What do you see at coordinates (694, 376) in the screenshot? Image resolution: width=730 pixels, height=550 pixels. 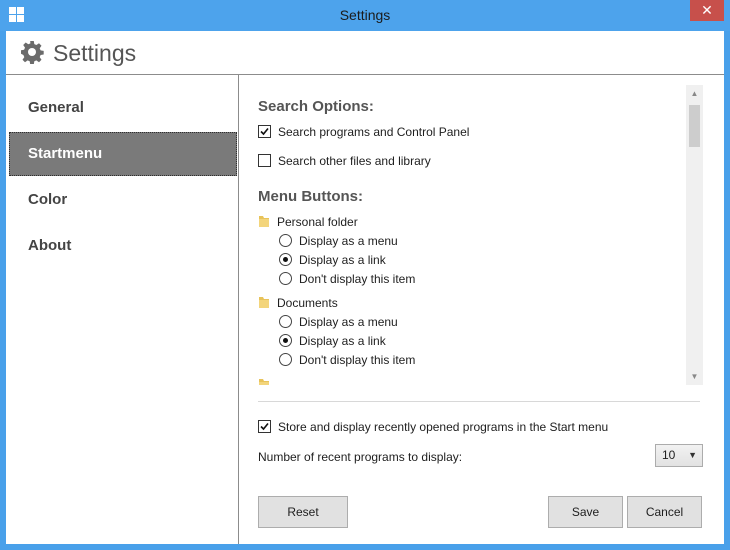 I see `scroll-down-icon: ▼` at bounding box center [694, 376].